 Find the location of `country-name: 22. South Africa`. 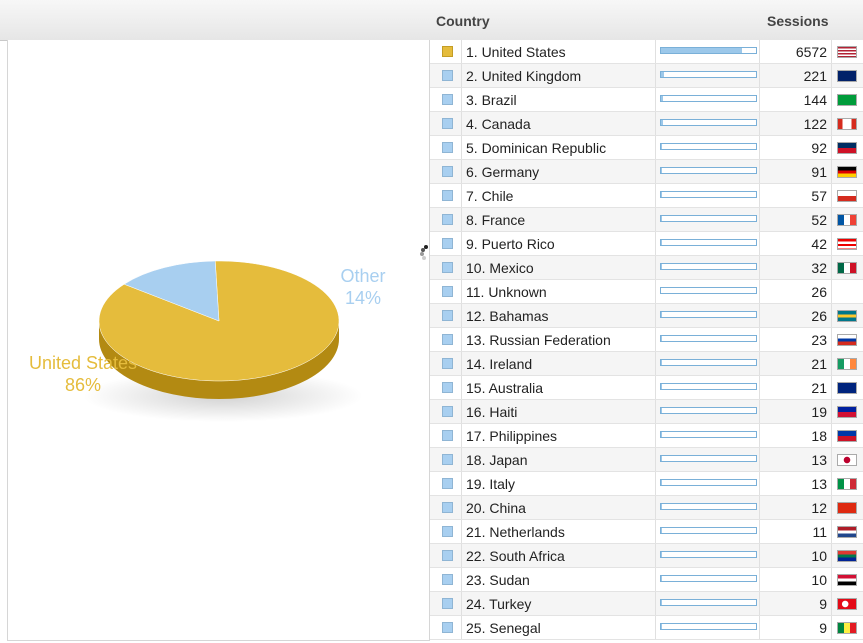

country-name: 22. South Africa is located at coordinates (515, 556).